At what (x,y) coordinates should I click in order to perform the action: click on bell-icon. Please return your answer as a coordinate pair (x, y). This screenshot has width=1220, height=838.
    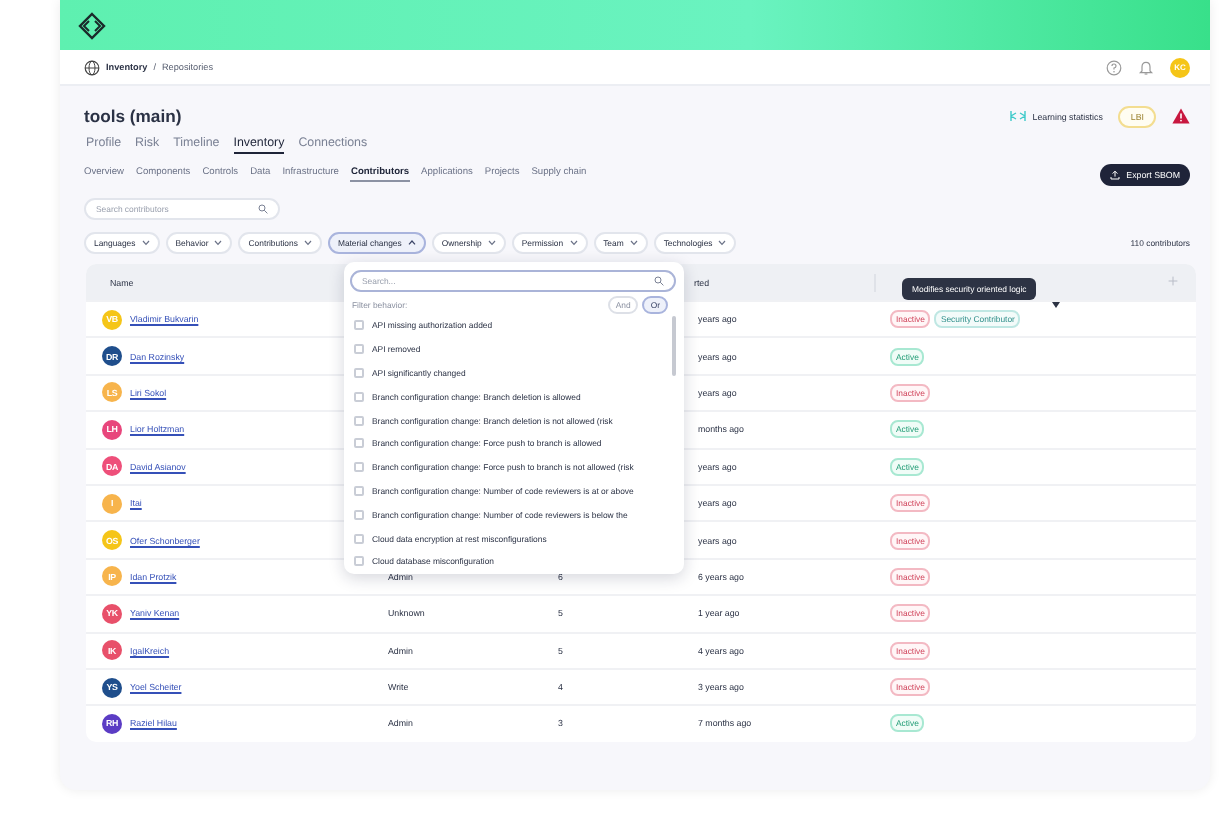
    Looking at the image, I should click on (1146, 67).